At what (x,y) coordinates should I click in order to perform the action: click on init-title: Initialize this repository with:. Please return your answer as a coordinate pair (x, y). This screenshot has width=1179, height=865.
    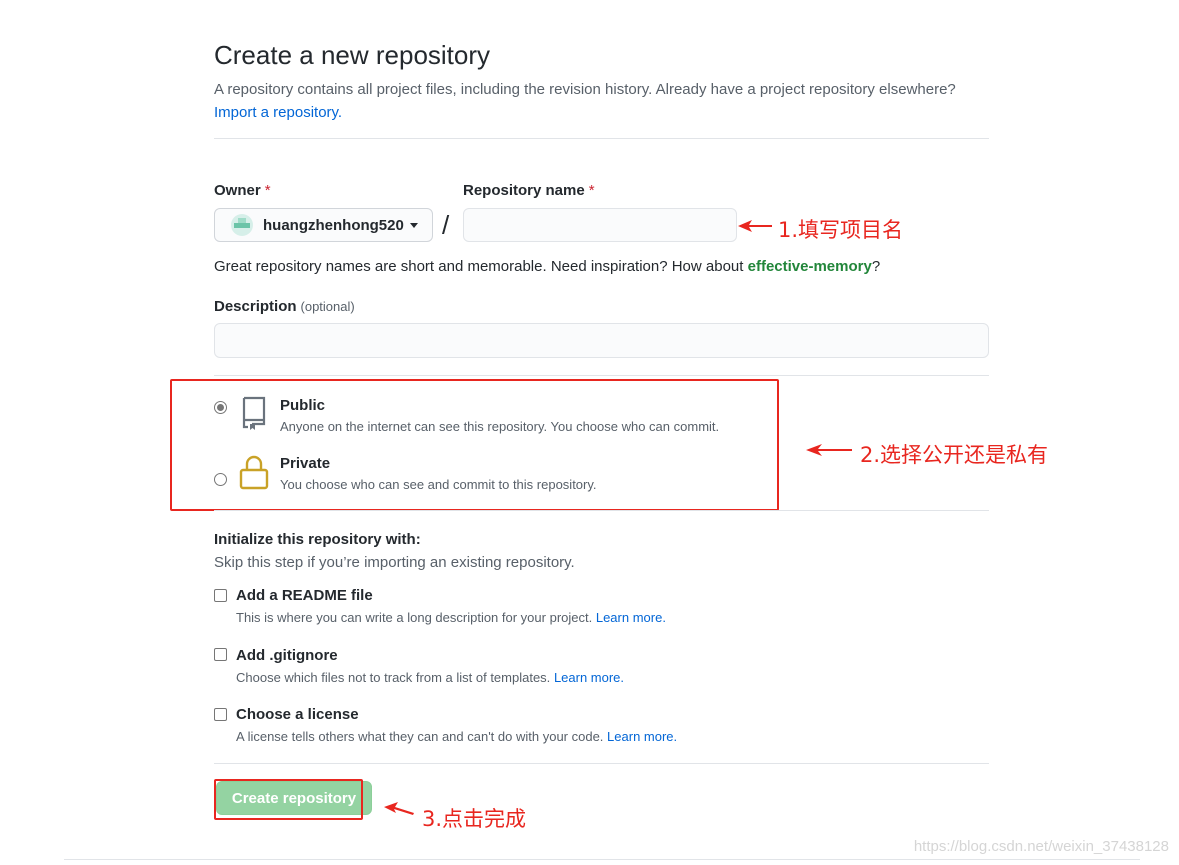
    Looking at the image, I should click on (317, 539).